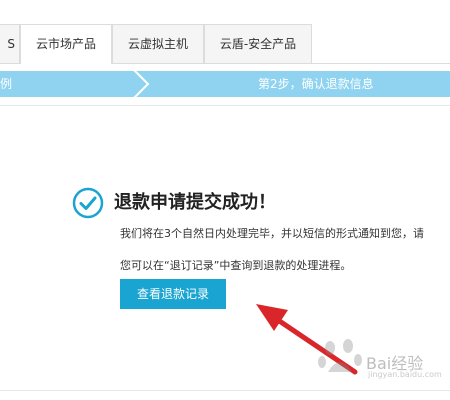 The image size is (450, 400). I want to click on tab-cloud-virtual-host: 云虚拟主机, so click(158, 43).